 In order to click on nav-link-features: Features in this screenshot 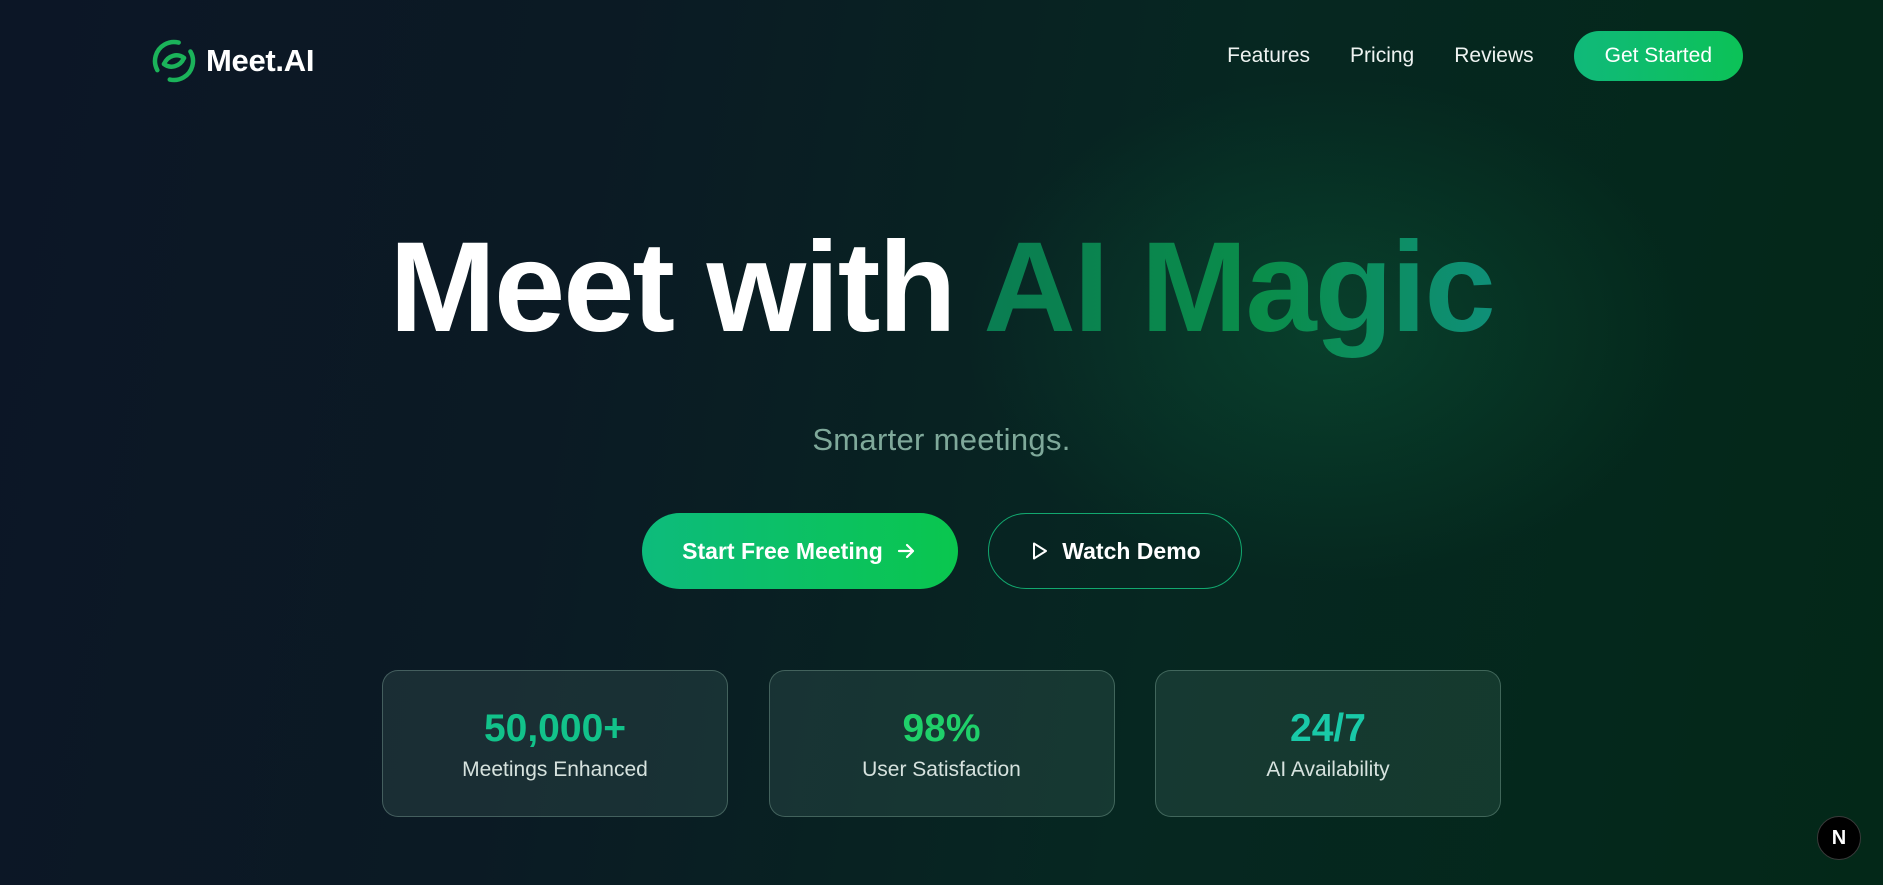, I will do `click(1268, 56)`.